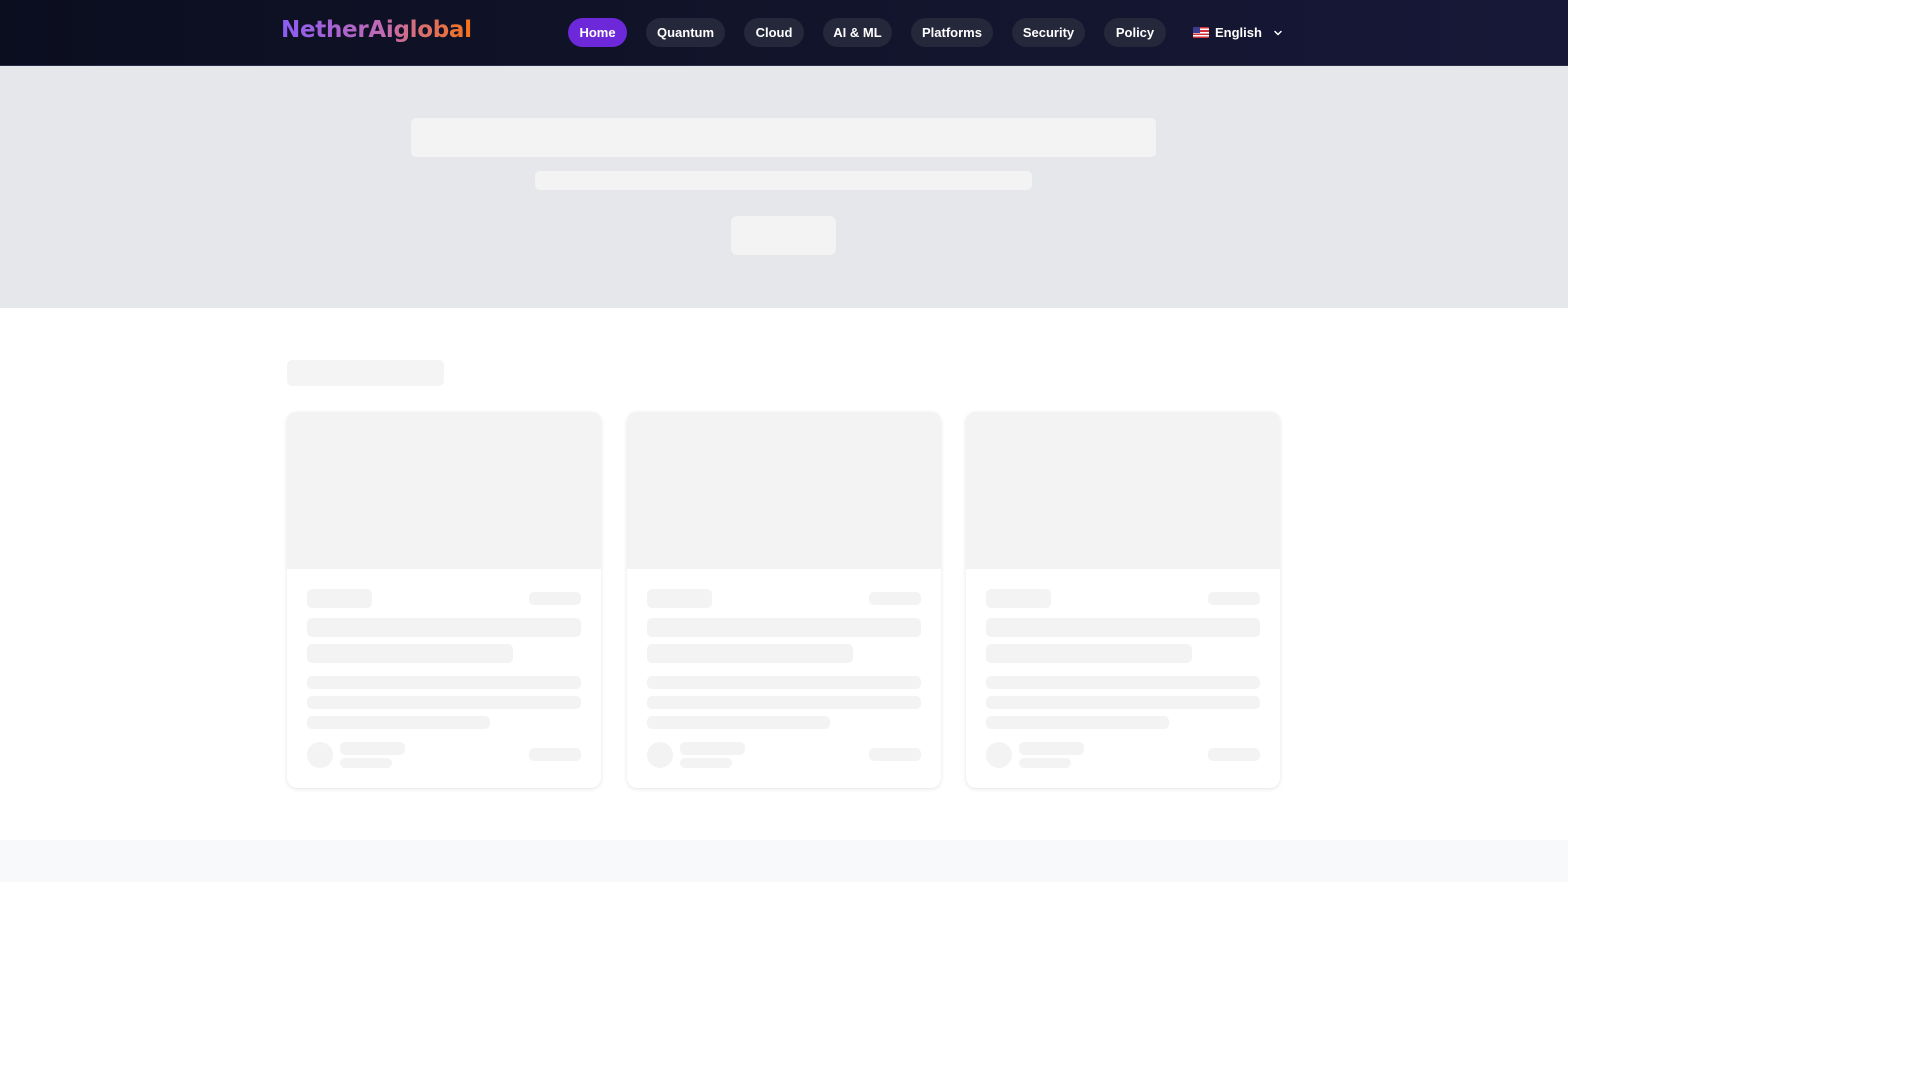 The height and width of the screenshot is (1080, 1920). Describe the element at coordinates (783, 180) in the screenshot. I see `hero-subtitle-placeholder` at that location.